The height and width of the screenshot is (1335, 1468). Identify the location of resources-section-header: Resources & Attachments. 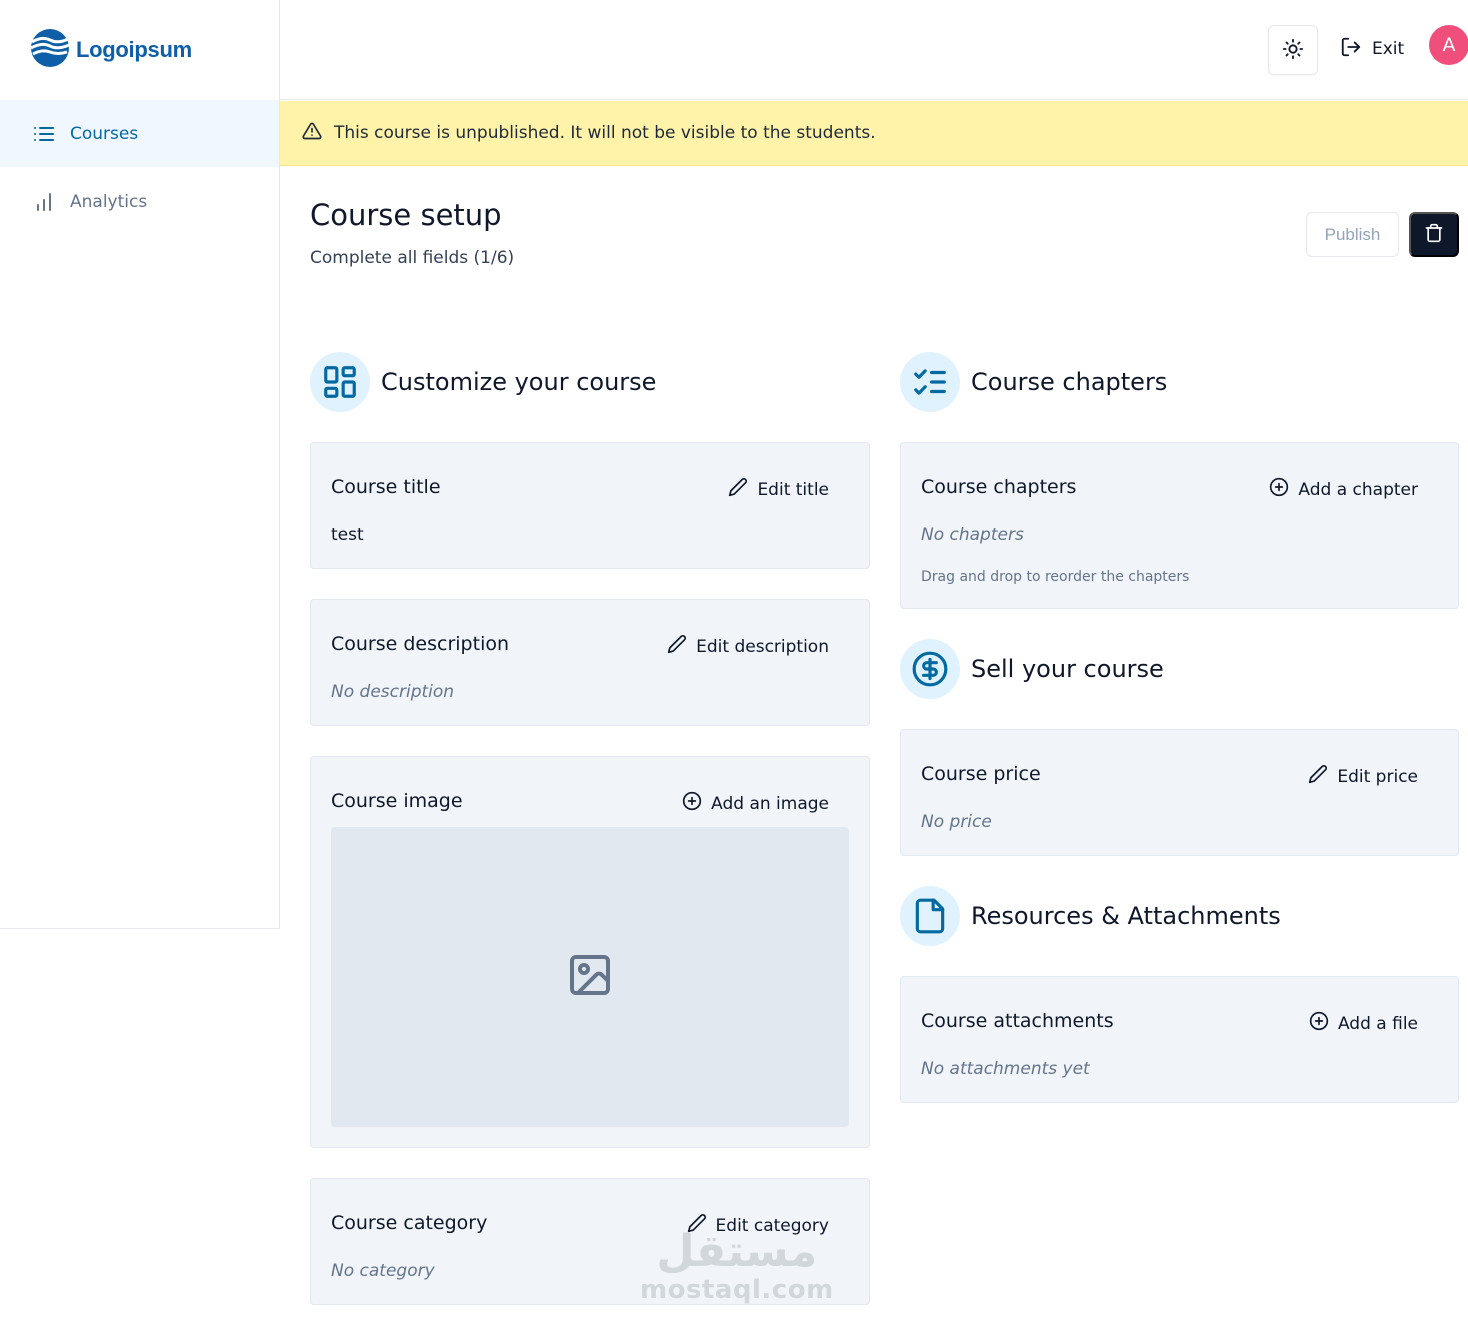
(1090, 916).